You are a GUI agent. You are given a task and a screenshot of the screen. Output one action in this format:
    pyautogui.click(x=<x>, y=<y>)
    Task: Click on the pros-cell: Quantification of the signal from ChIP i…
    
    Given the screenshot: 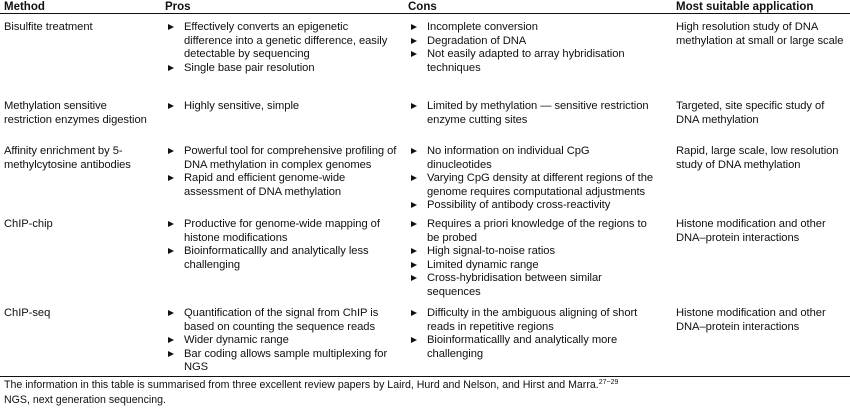 What is the action you would take?
    pyautogui.click(x=281, y=341)
    